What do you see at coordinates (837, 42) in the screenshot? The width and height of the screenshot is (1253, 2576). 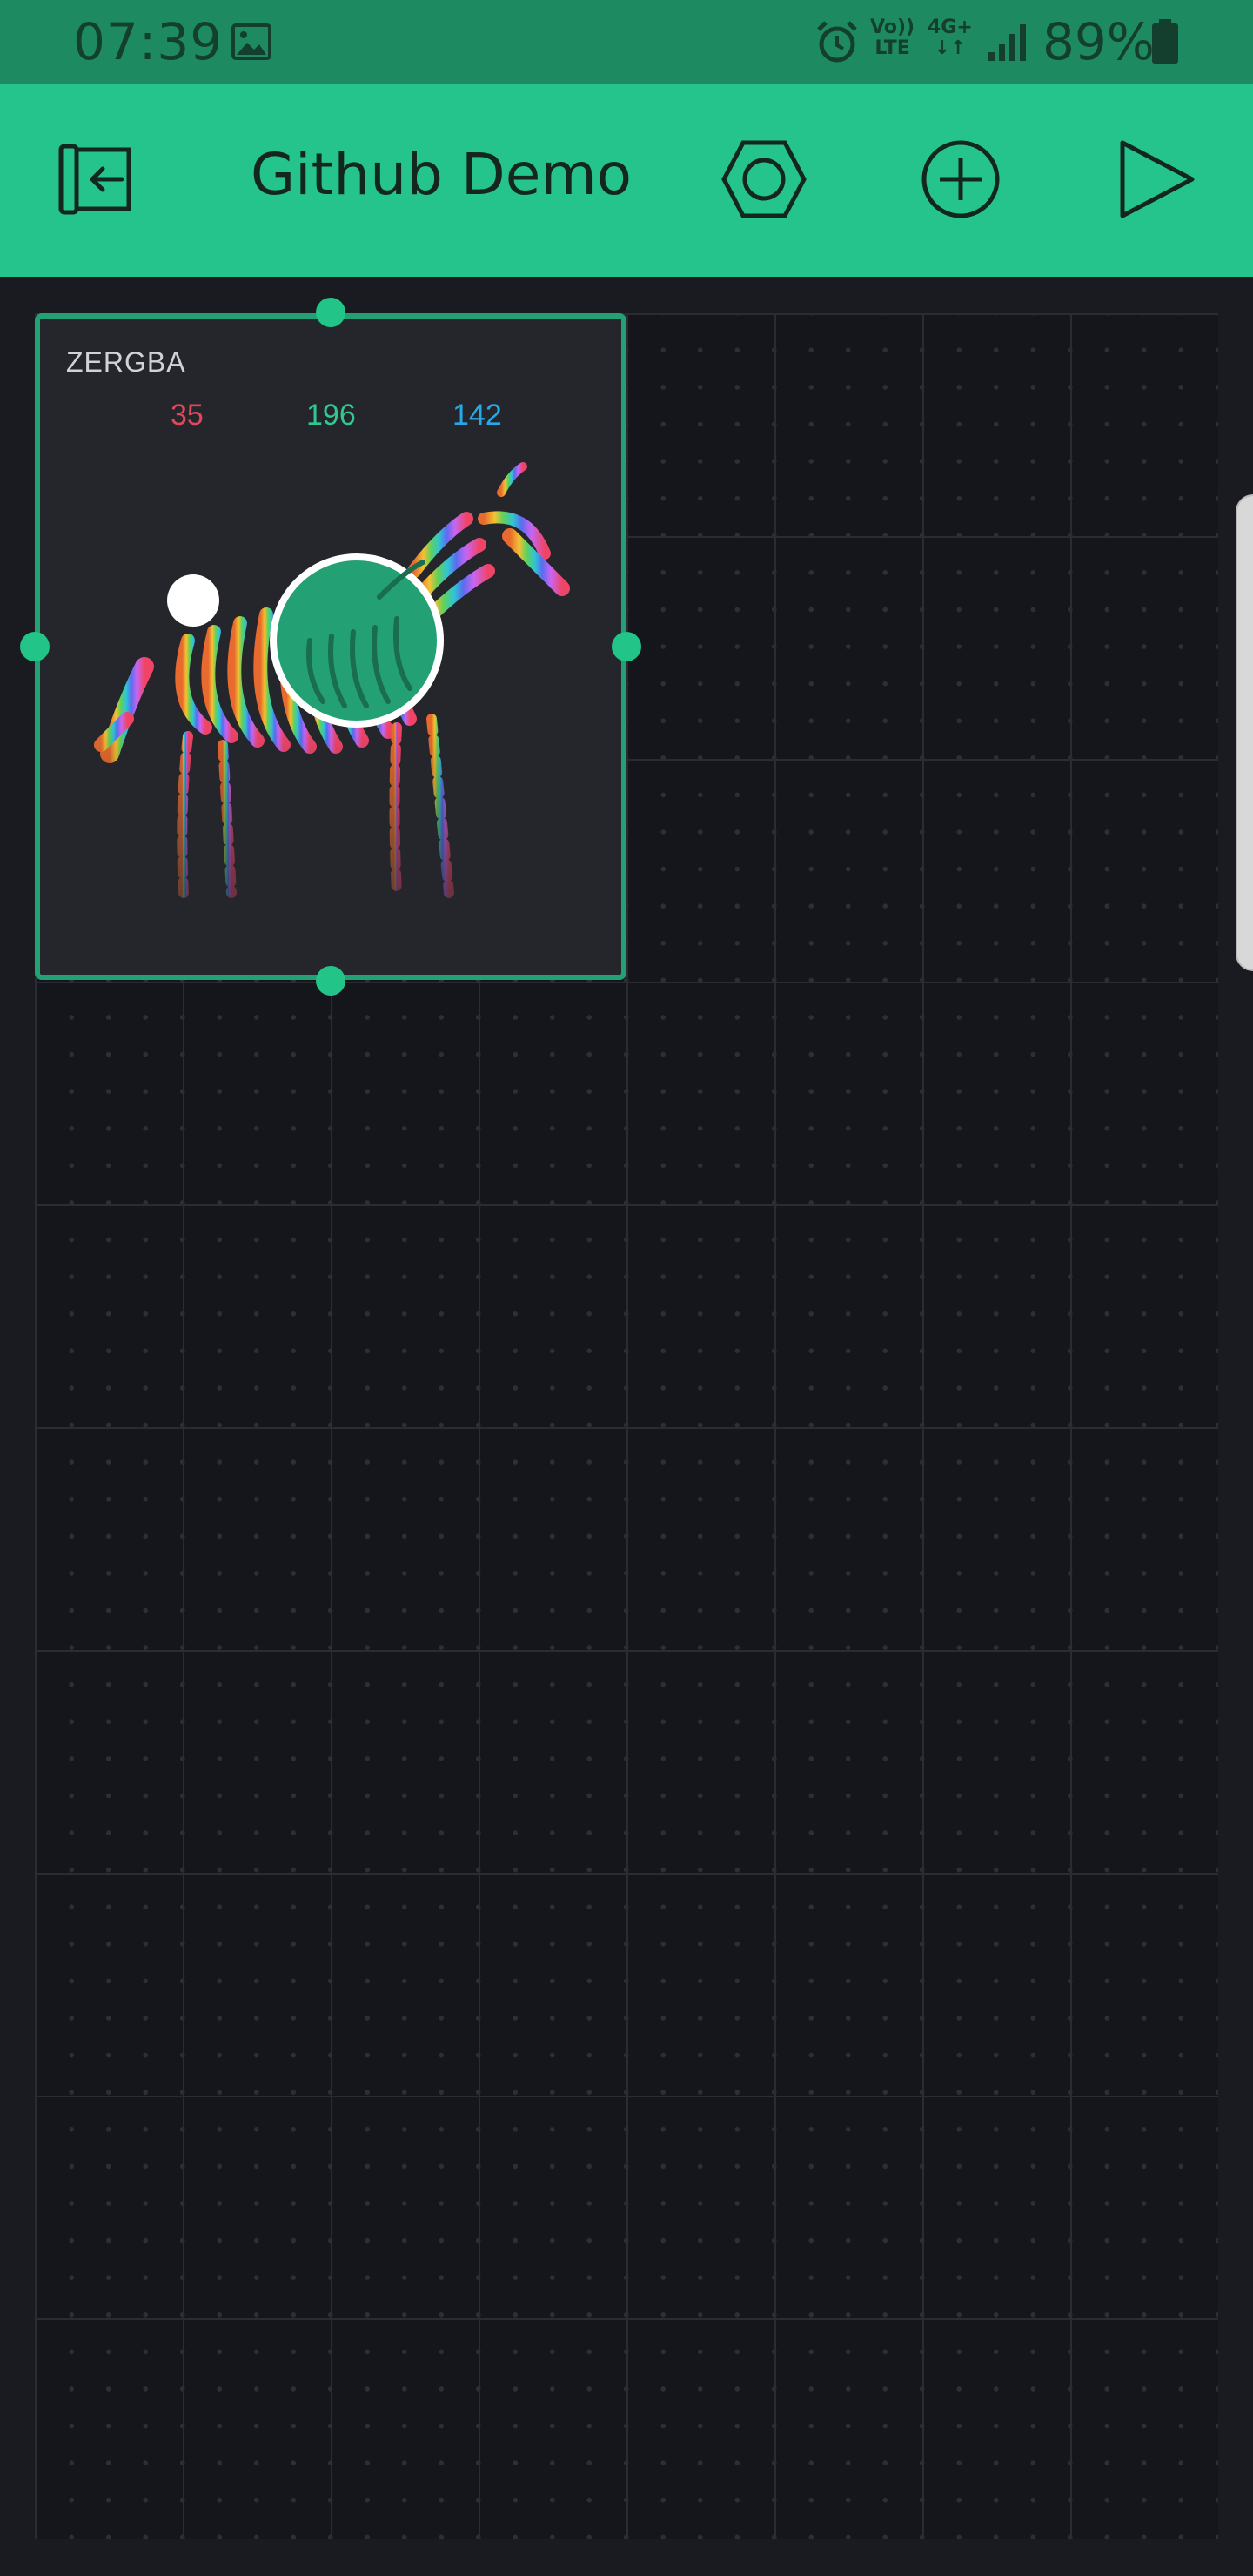 I see `alarm-icon` at bounding box center [837, 42].